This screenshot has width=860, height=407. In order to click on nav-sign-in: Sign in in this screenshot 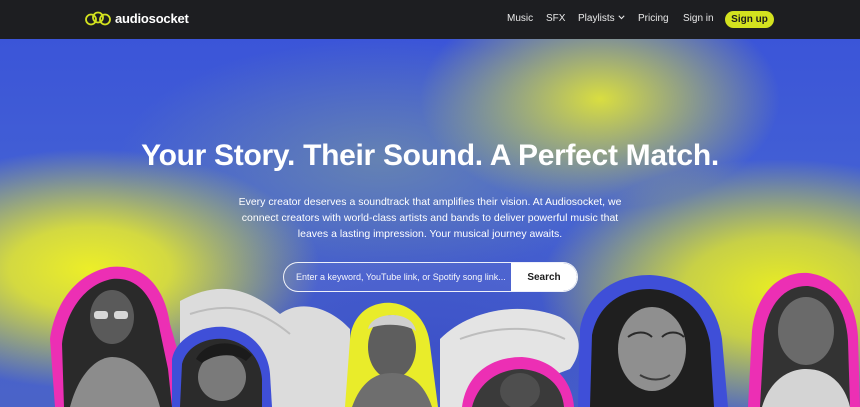, I will do `click(698, 18)`.